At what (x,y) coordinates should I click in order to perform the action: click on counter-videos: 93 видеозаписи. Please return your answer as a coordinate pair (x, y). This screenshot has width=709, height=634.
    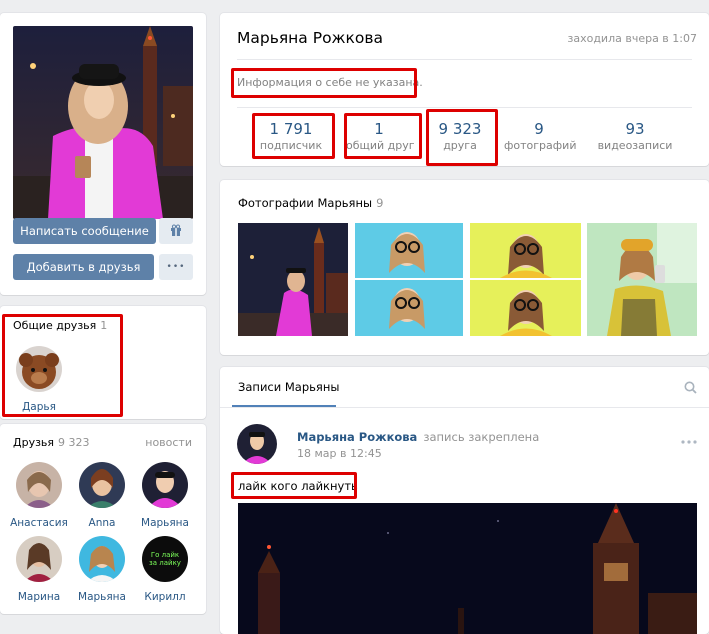
    Looking at the image, I should click on (635, 137).